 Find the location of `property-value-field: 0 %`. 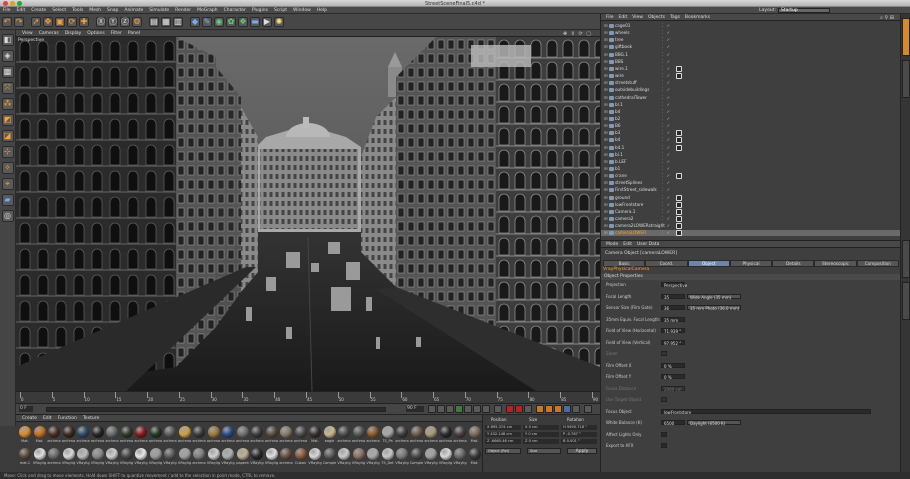

property-value-field: 0 % is located at coordinates (673, 377).